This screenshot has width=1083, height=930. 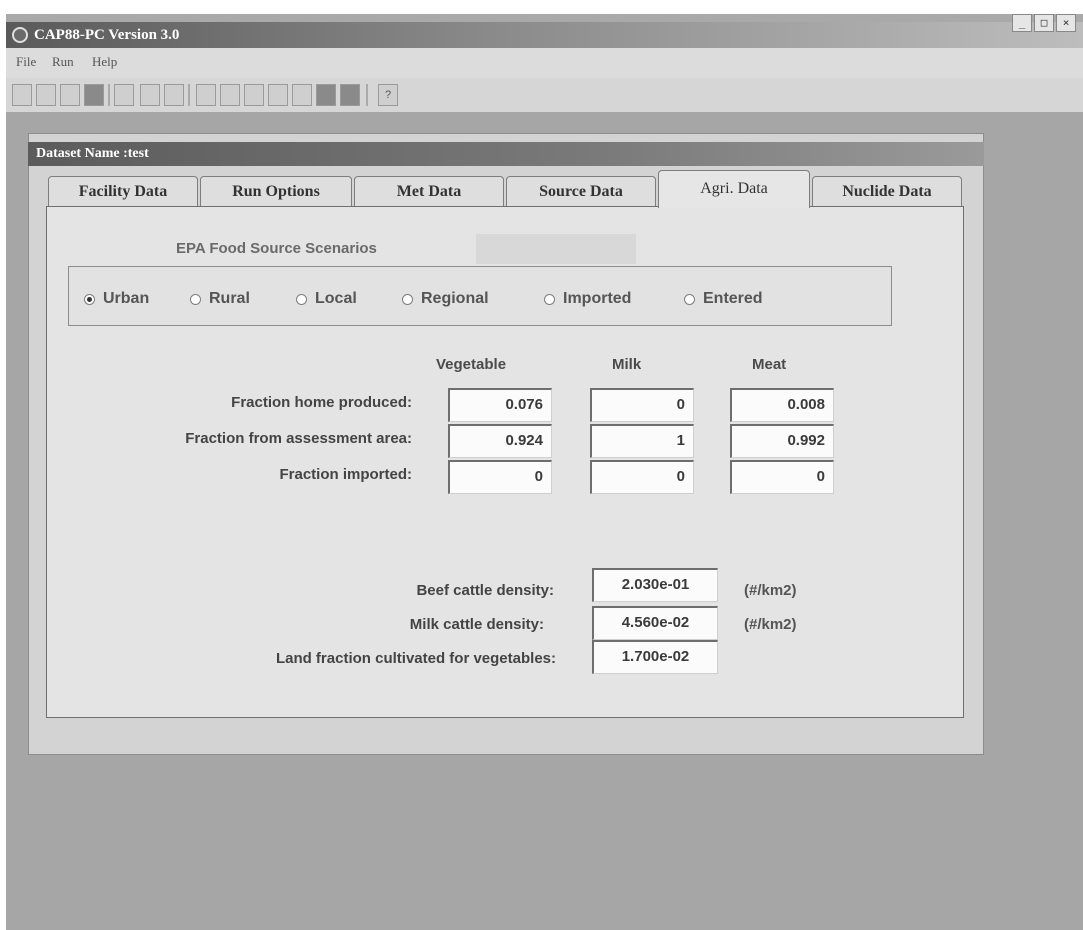 What do you see at coordinates (782, 441) in the screenshot?
I see `meat-assessment-area-input: 0.992` at bounding box center [782, 441].